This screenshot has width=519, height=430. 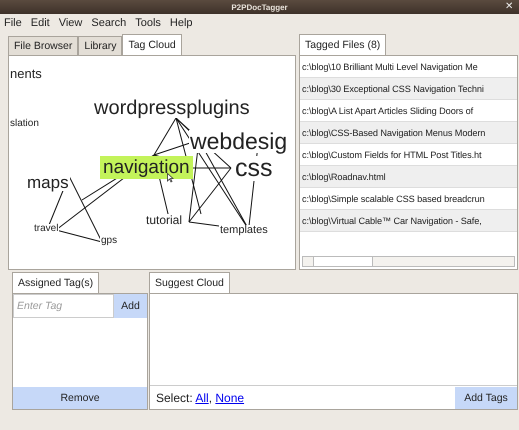 I want to click on file-row: c:\blog\Roadnav.html, so click(x=408, y=177).